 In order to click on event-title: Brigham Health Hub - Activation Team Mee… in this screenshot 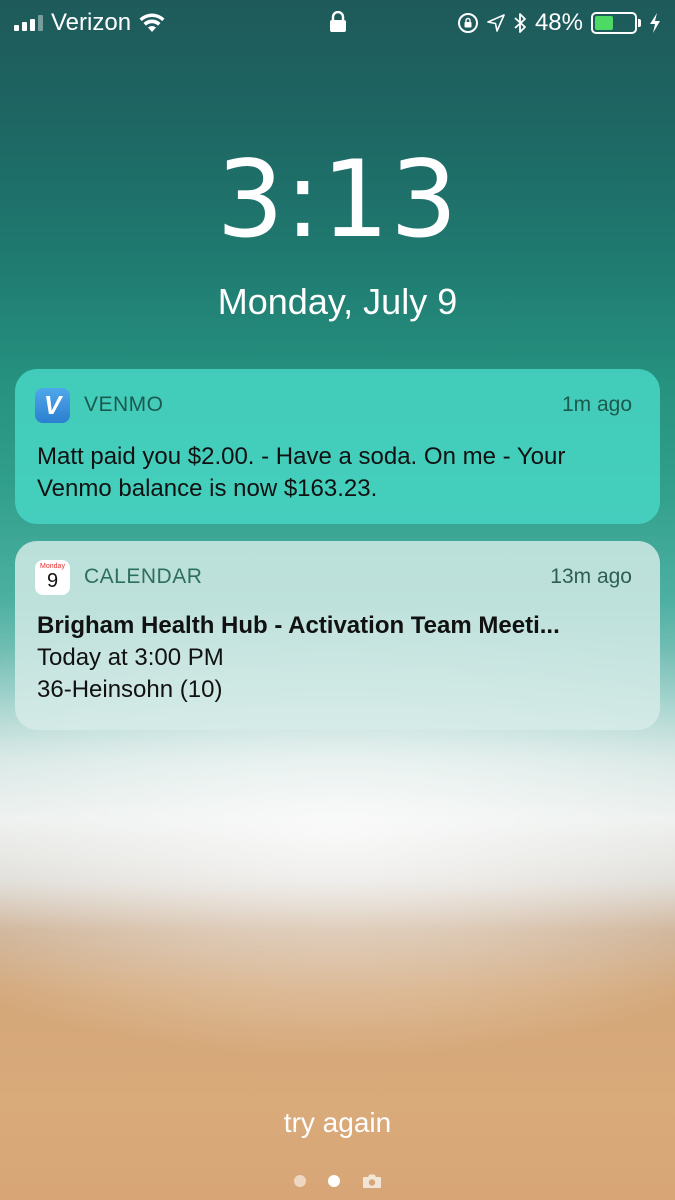, I will do `click(298, 625)`.